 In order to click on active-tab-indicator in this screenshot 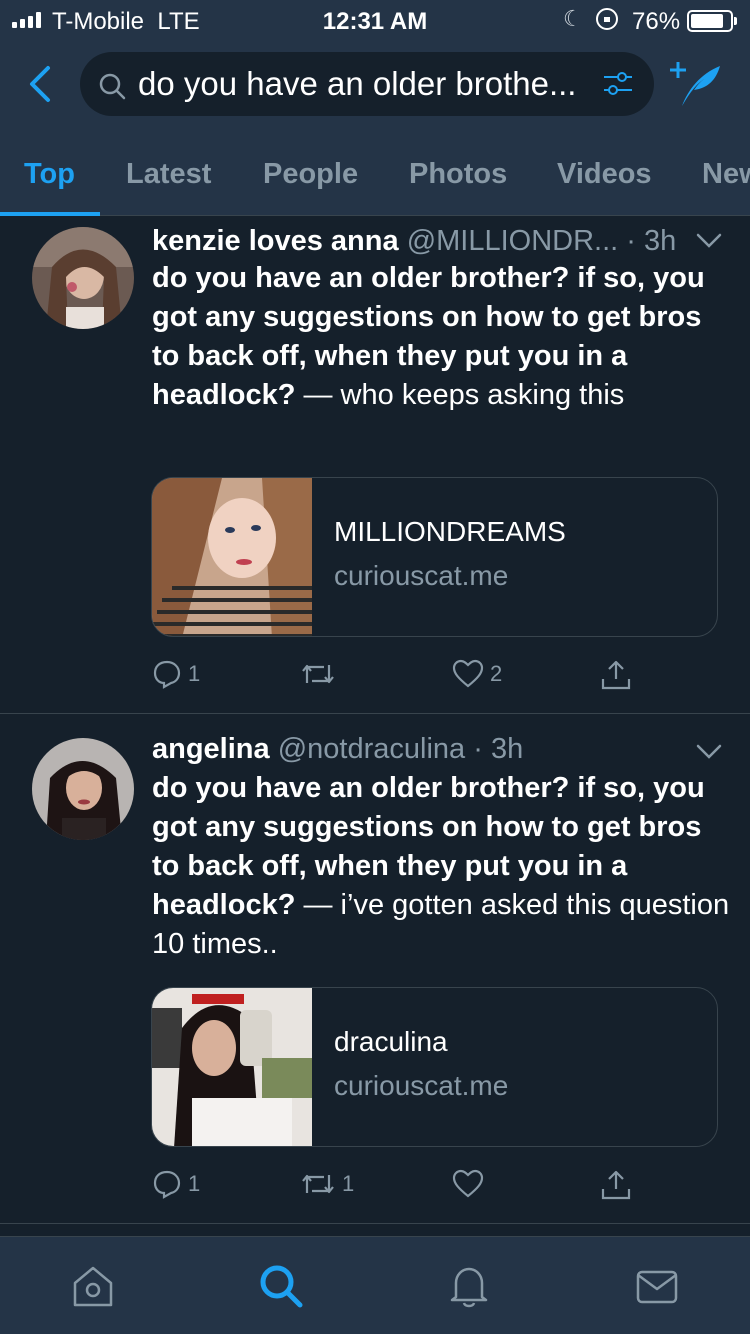, I will do `click(50, 214)`.